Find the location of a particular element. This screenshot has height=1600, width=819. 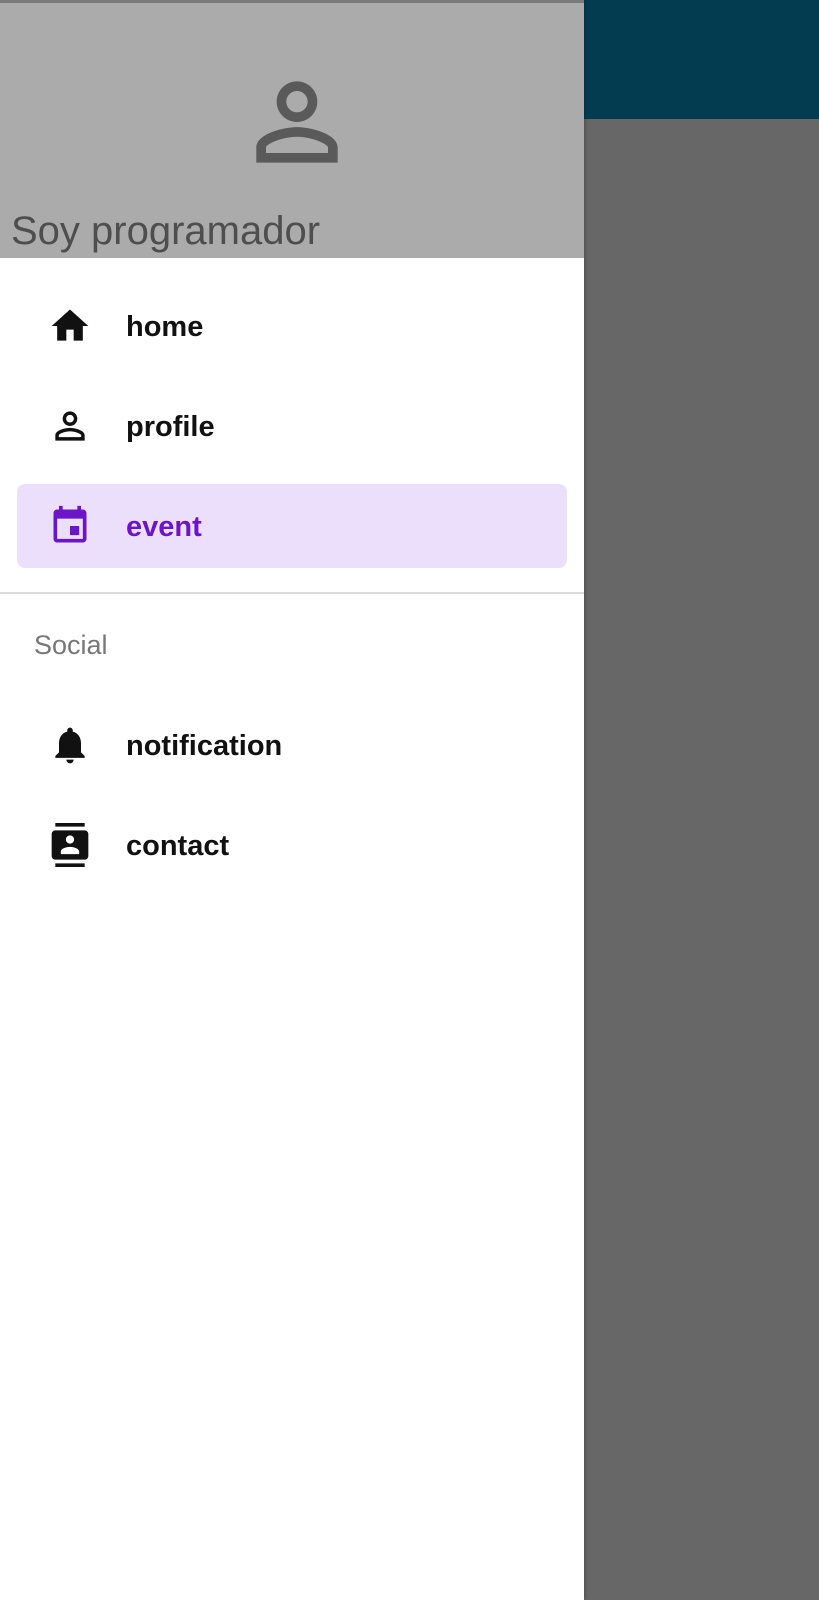

nav-item-label: contact is located at coordinates (178, 846).